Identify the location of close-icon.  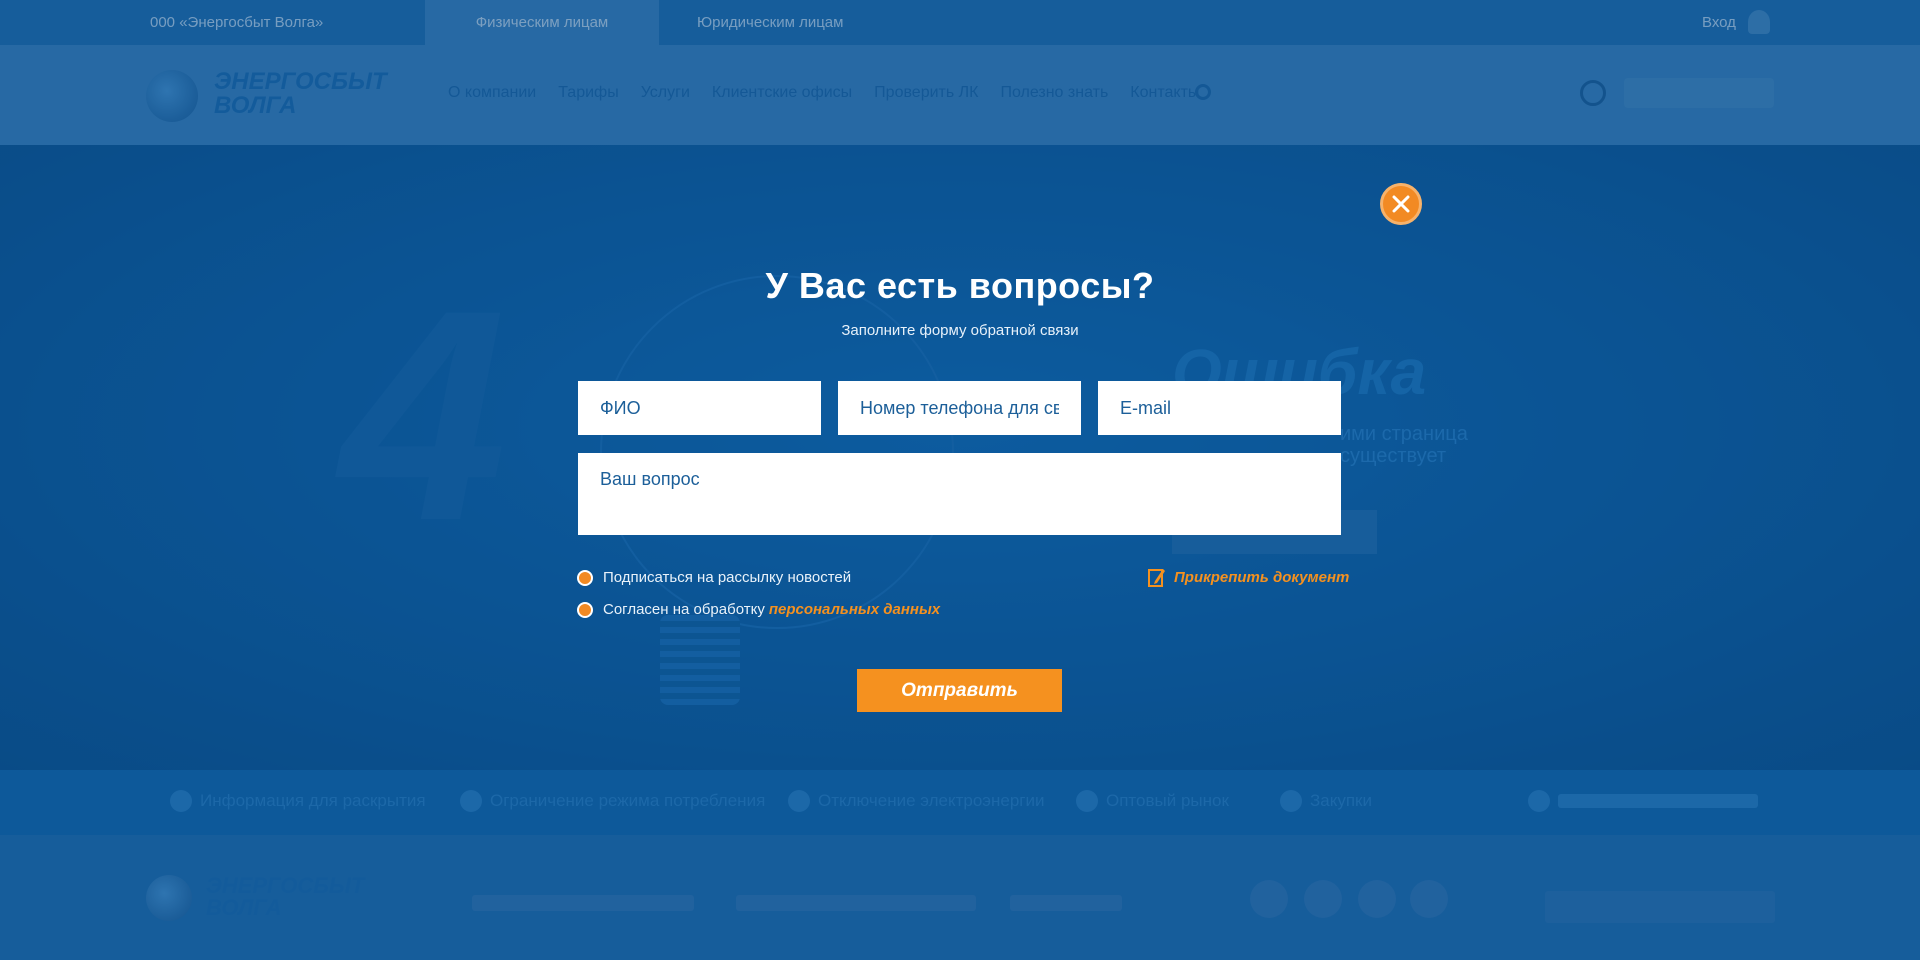
(1401, 204).